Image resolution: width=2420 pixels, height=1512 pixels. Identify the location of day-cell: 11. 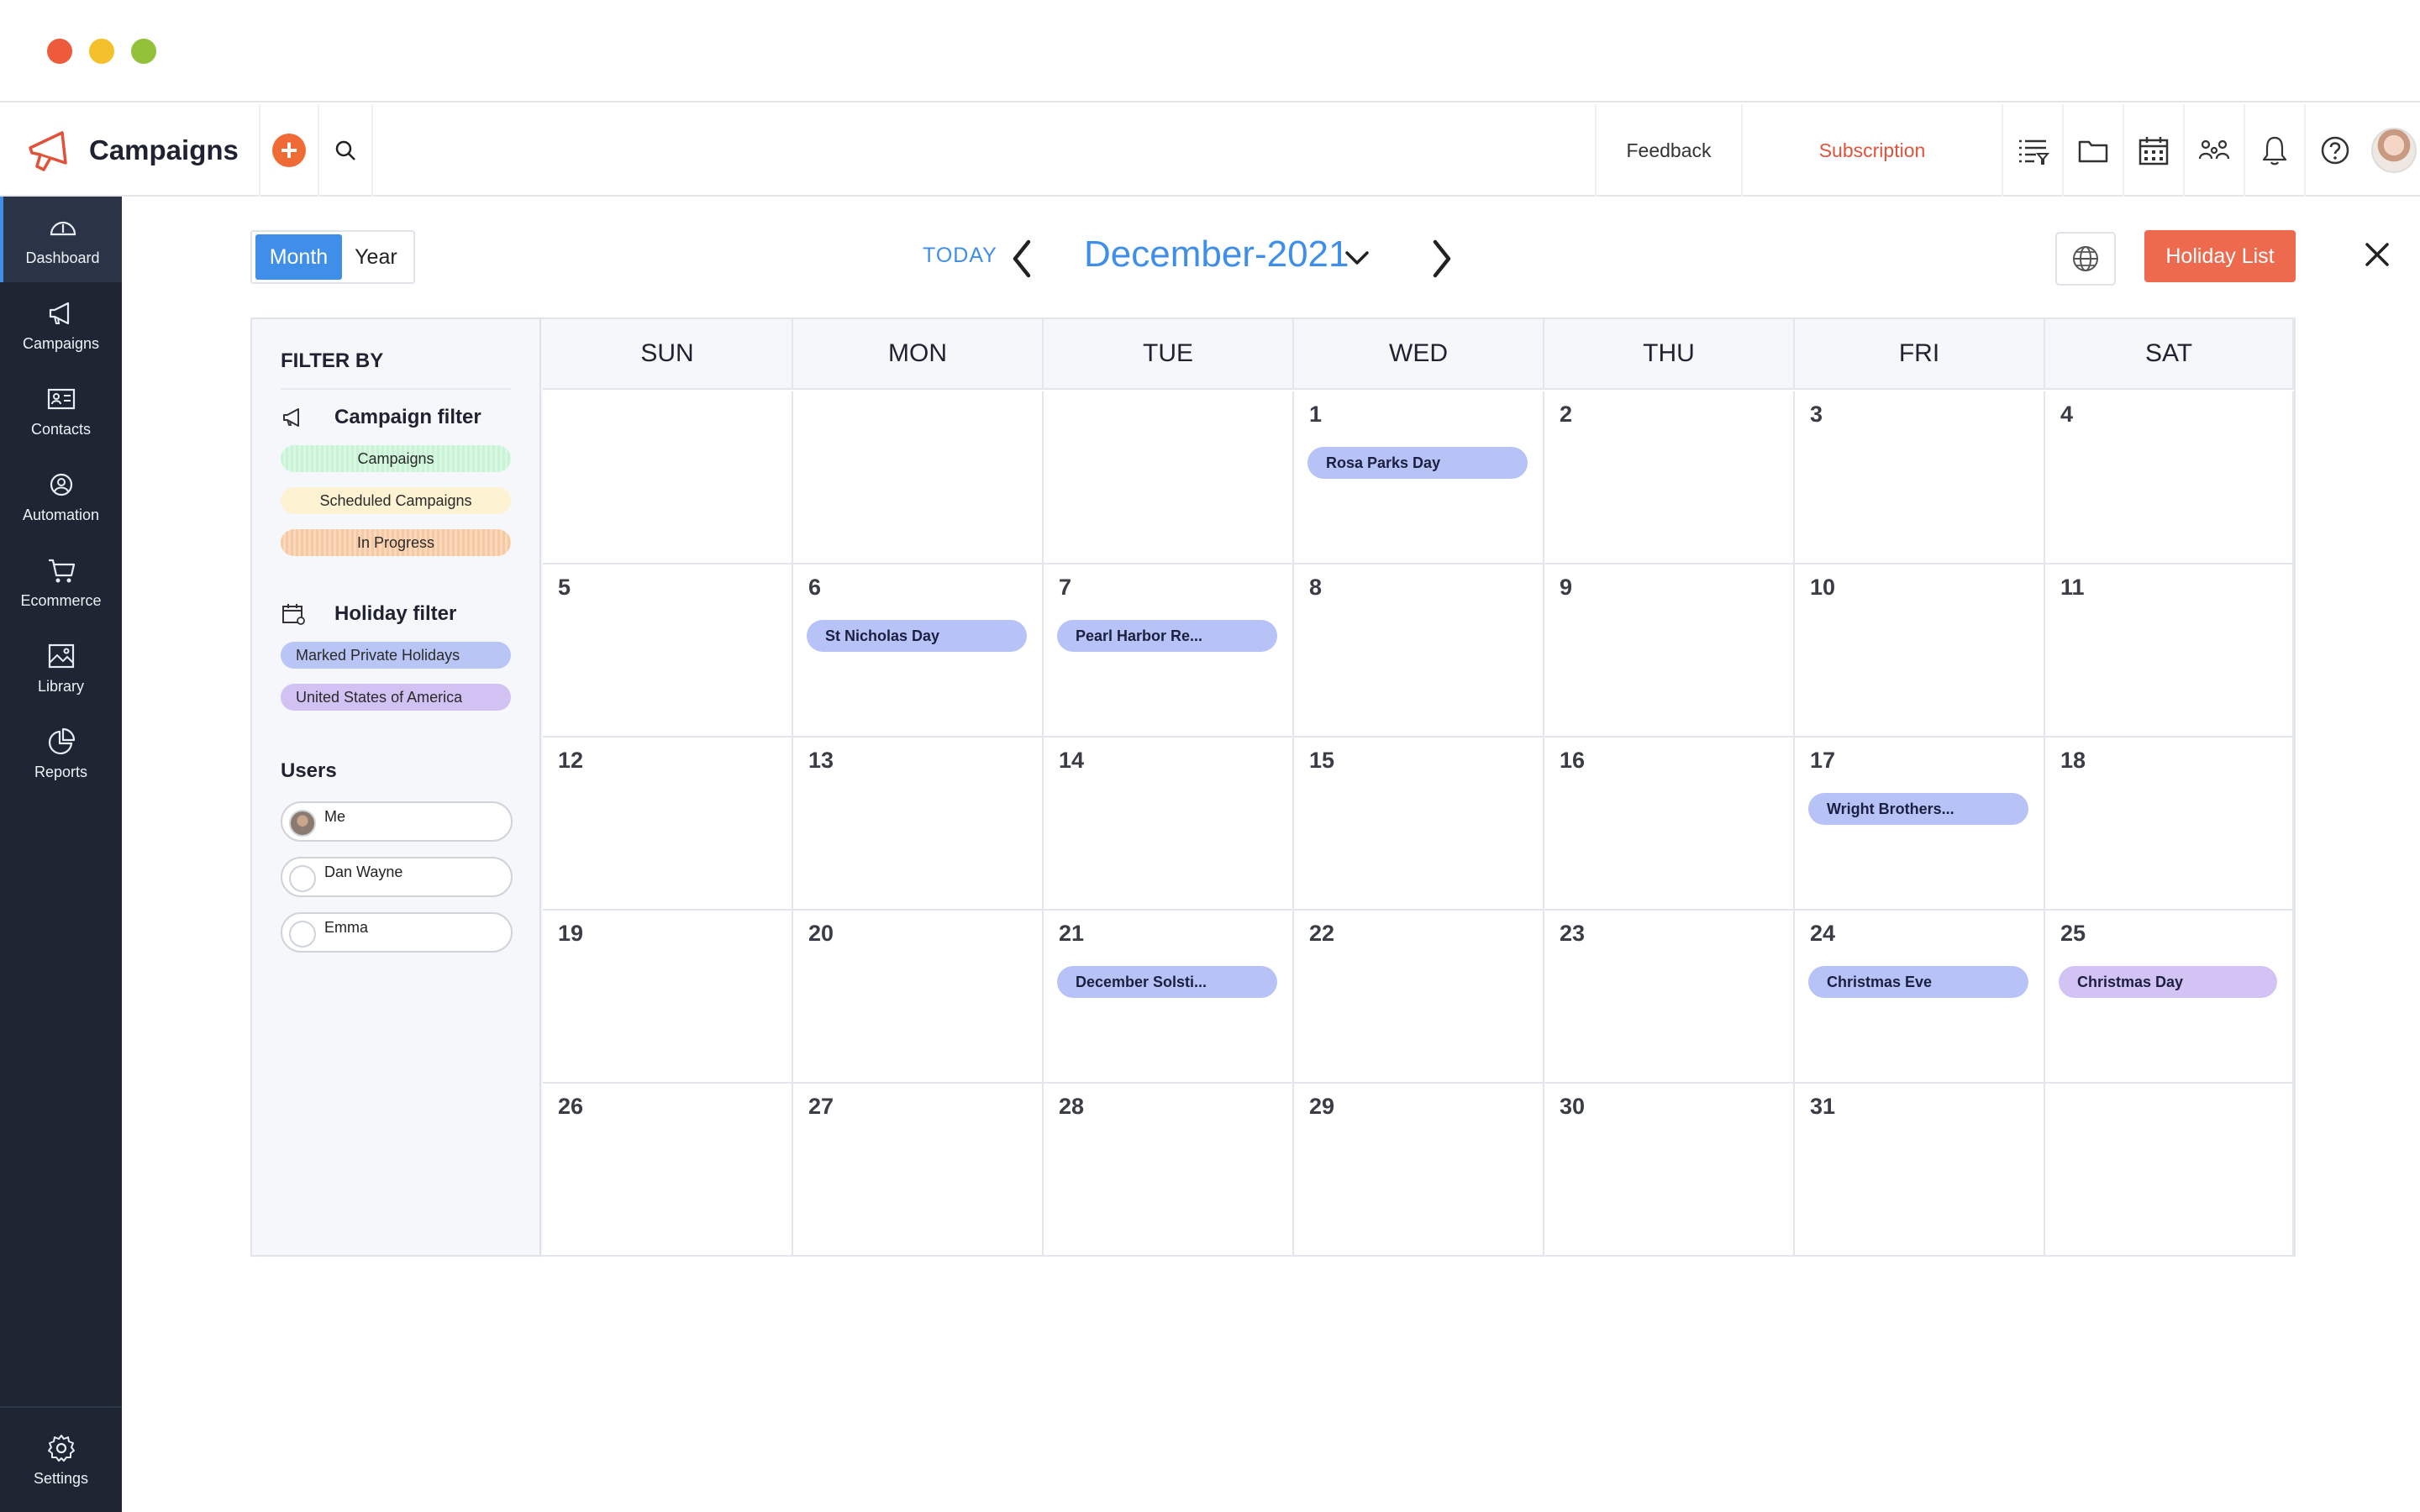
(2169, 651).